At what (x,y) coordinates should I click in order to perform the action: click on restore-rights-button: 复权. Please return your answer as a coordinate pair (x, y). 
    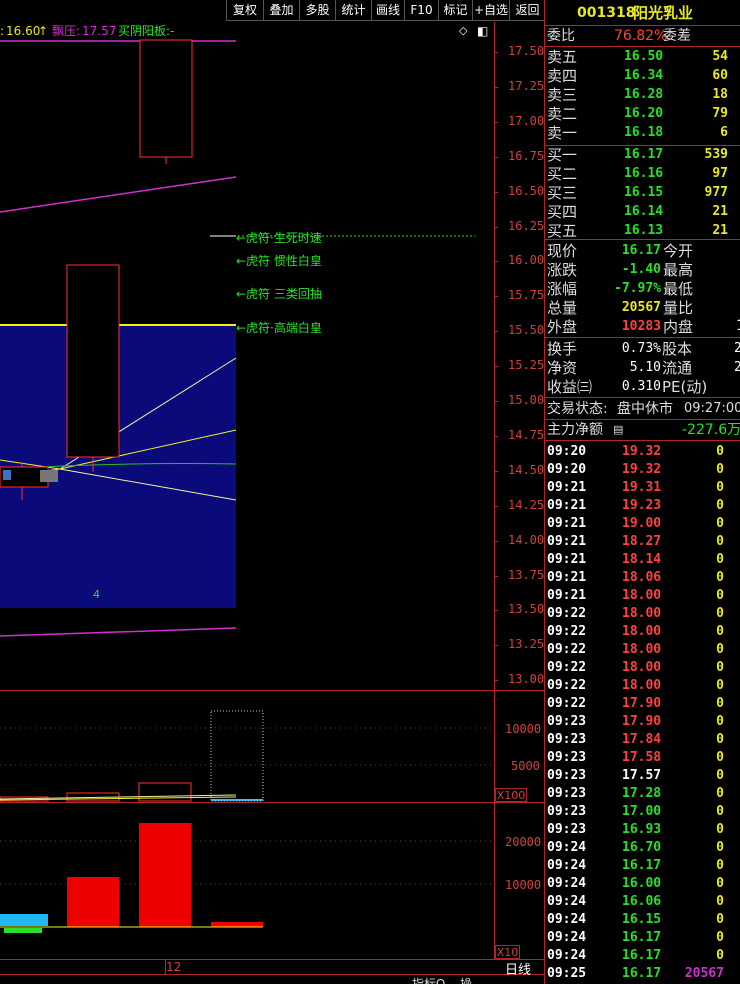
    Looking at the image, I should click on (244, 10).